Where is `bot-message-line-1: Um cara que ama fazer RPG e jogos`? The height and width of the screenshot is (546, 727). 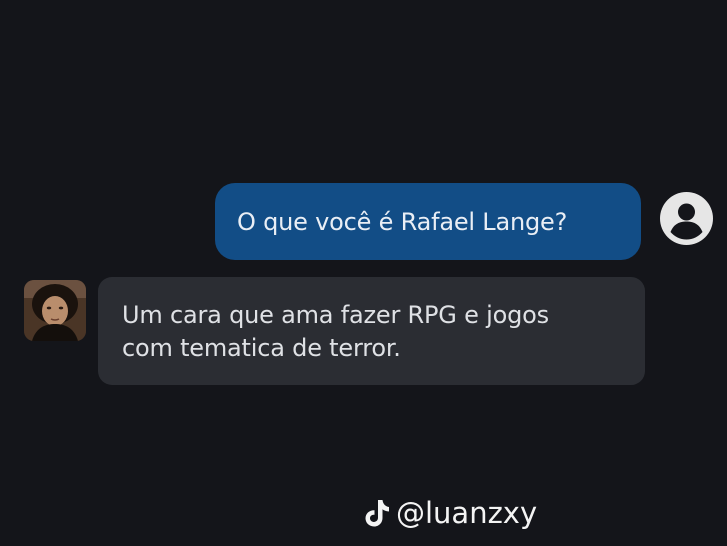
bot-message-line-1: Um cara que ama fazer RPG e jogos is located at coordinates (335, 315).